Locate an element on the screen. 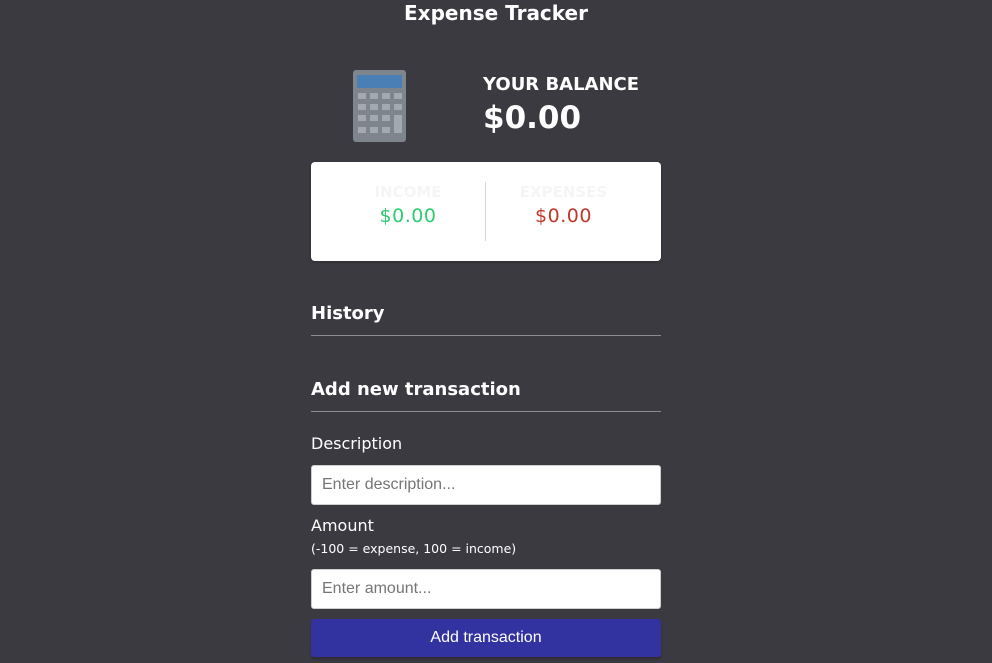 Image resolution: width=992 pixels, height=663 pixels. calculator-icon is located at coordinates (379, 106).